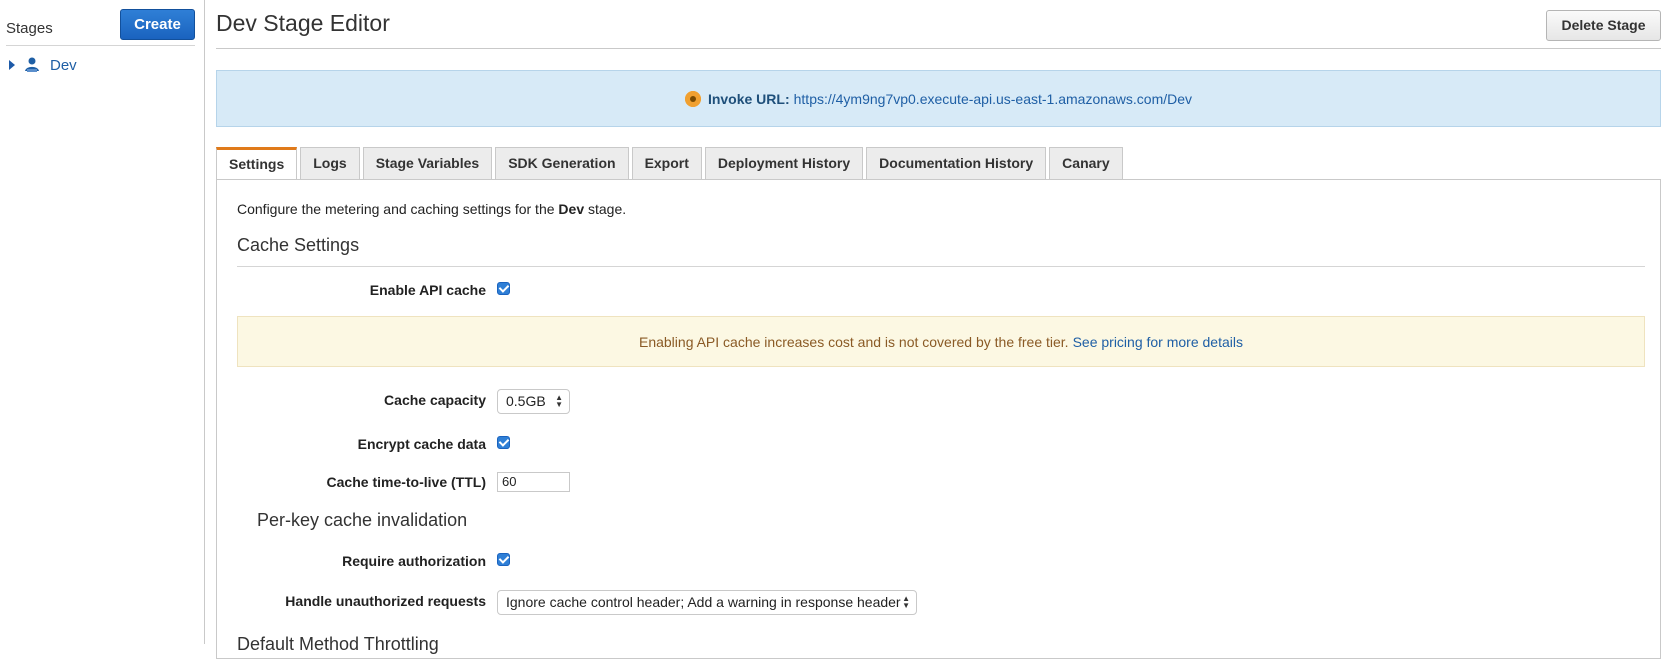 The width and height of the screenshot is (1661, 659). What do you see at coordinates (1086, 163) in the screenshot?
I see `tab-canary: Canary` at bounding box center [1086, 163].